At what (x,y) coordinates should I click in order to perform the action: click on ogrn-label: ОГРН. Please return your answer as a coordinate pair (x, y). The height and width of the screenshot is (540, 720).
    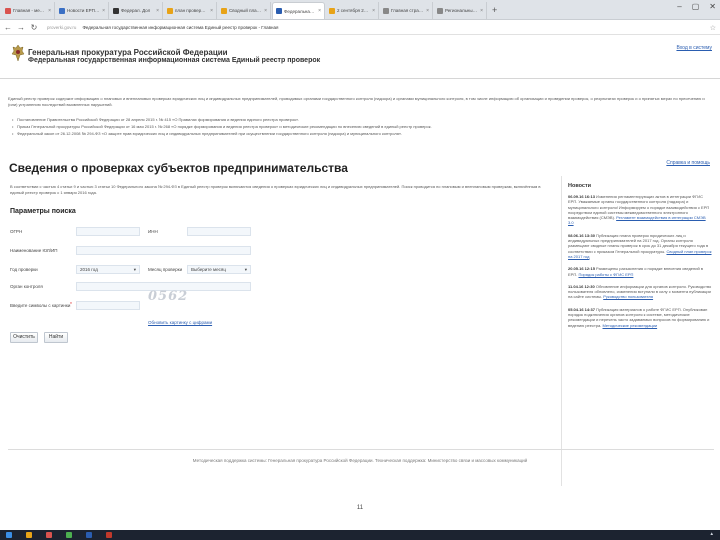
    Looking at the image, I should click on (16, 231).